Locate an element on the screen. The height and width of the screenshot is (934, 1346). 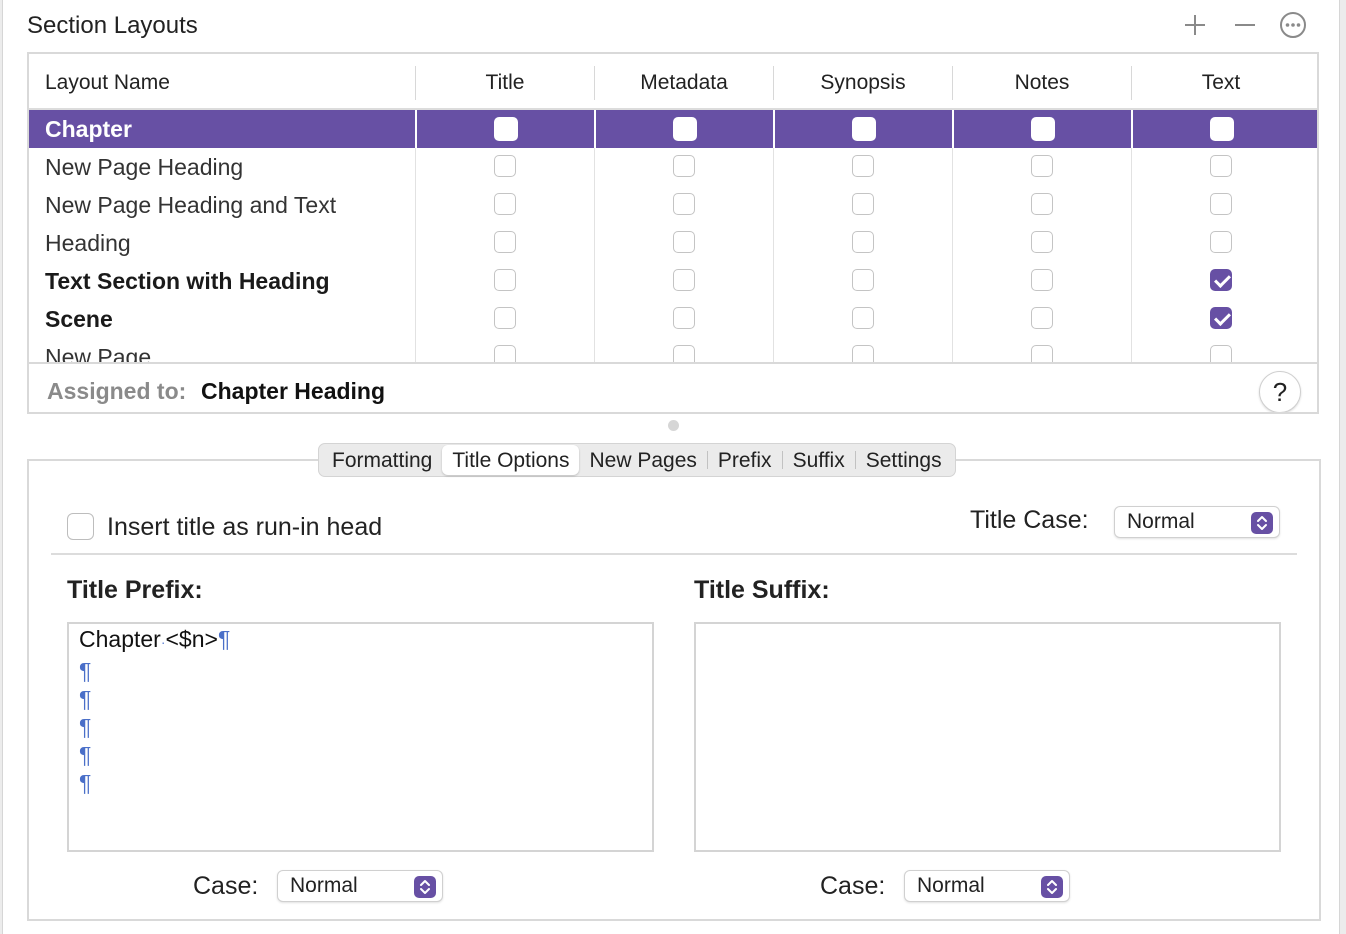
tab-settings: Settings is located at coordinates (904, 460).